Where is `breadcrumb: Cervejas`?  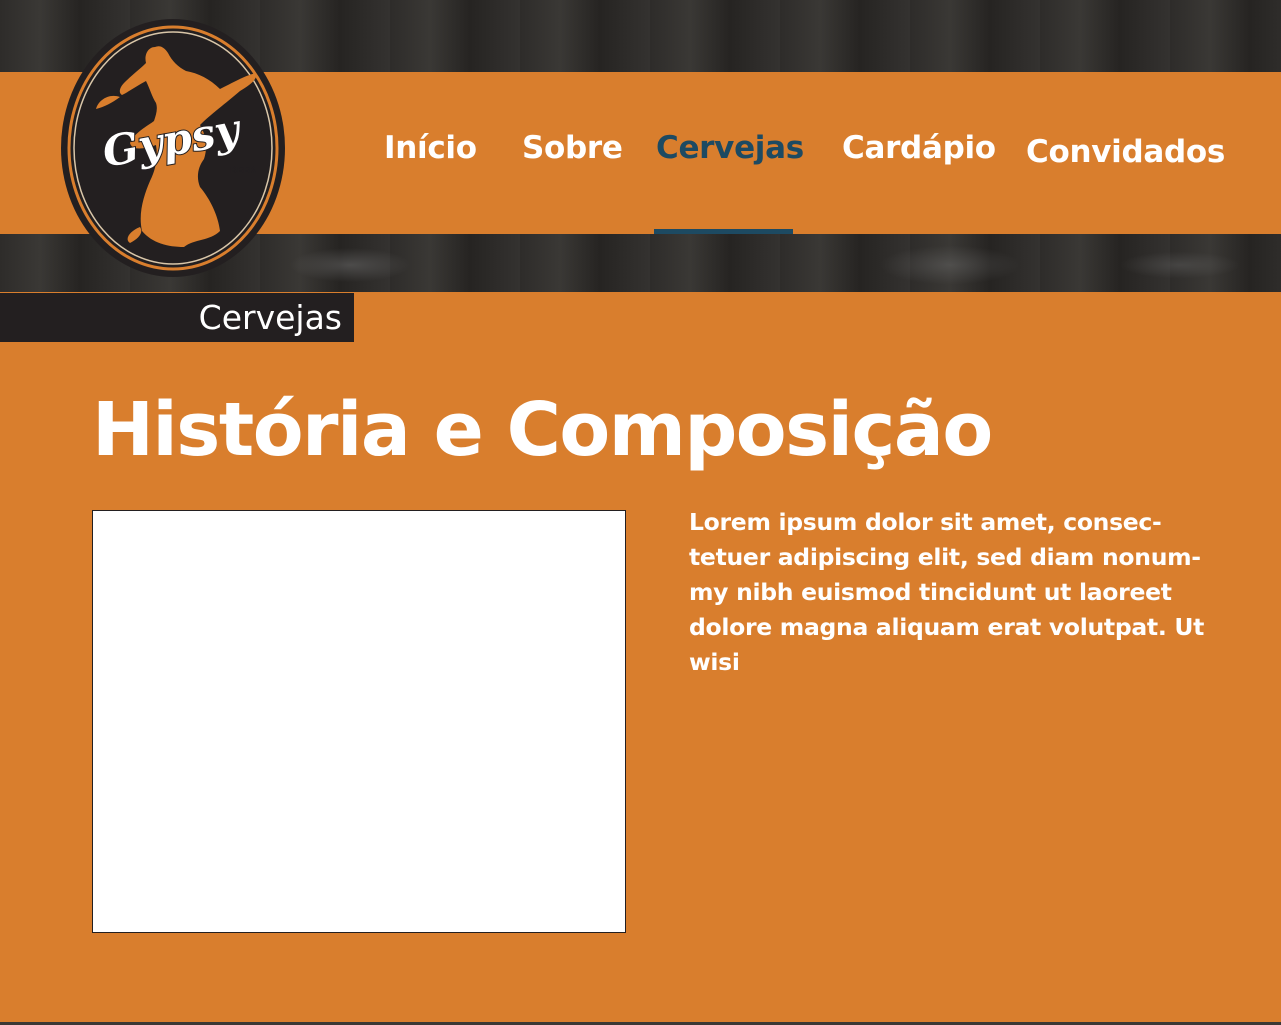
breadcrumb: Cervejas is located at coordinates (177, 317).